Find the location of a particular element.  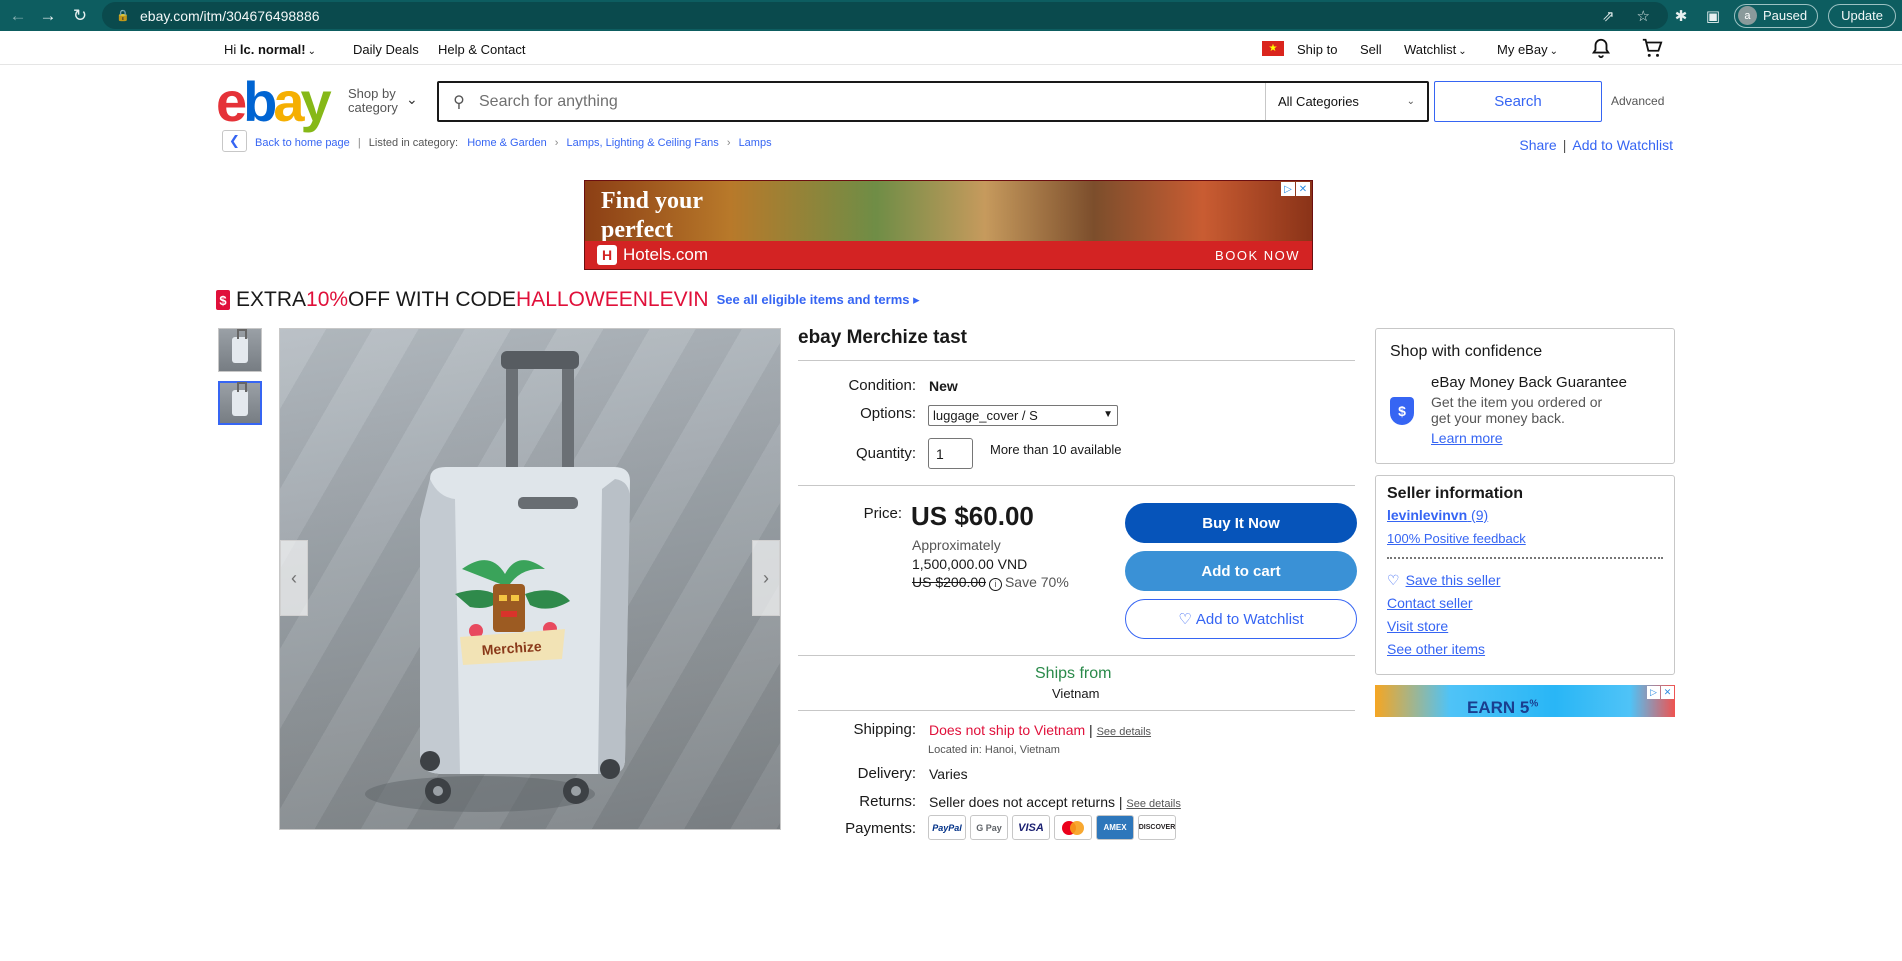

quantity-input: 1 is located at coordinates (950, 453).